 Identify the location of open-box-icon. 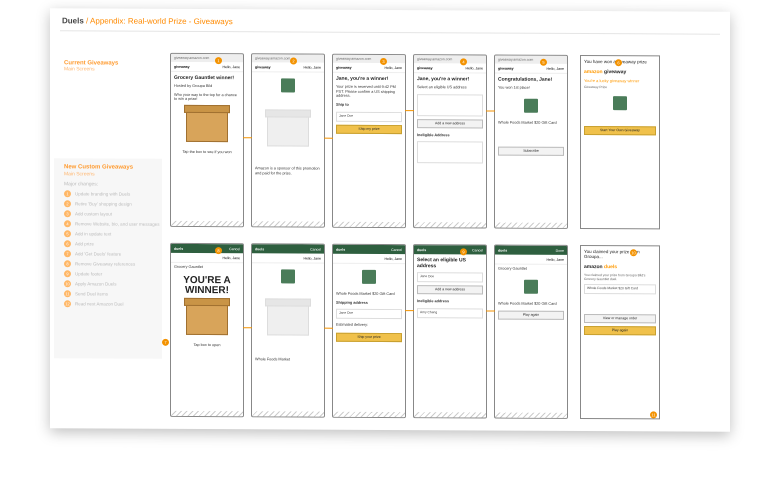
(288, 319).